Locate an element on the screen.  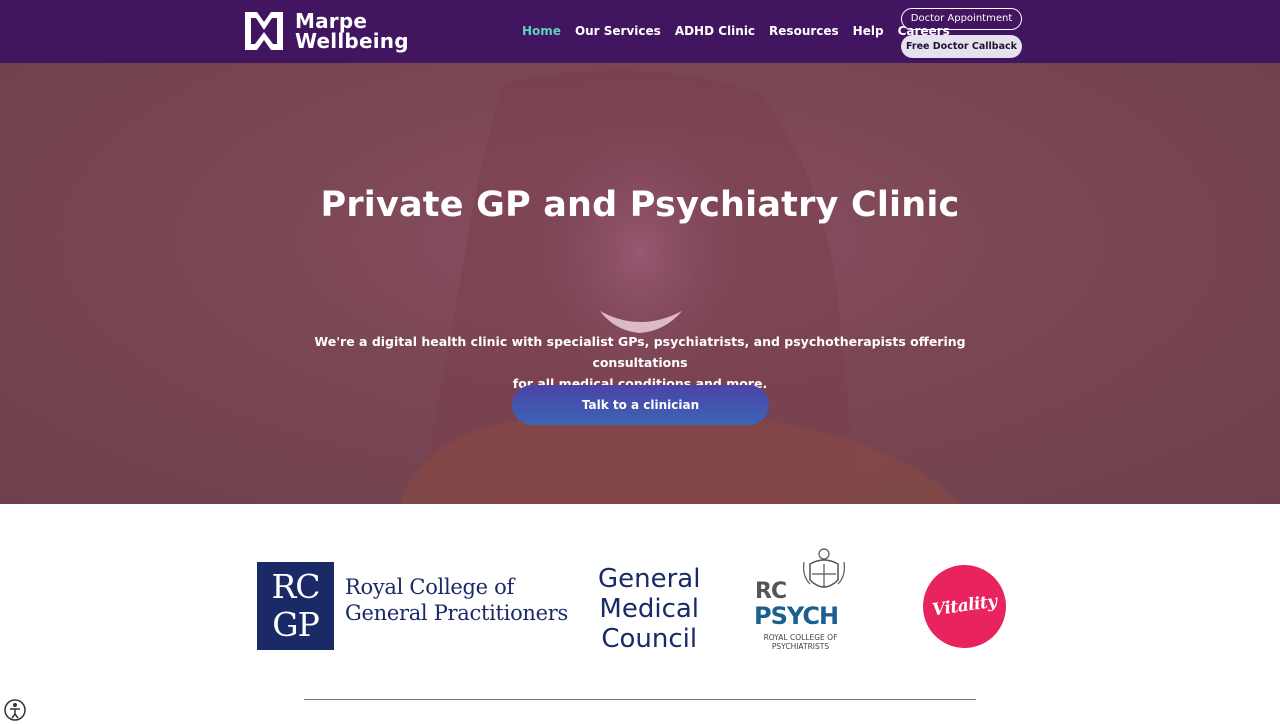
brand-name: Marpe Wellbeing is located at coordinates (352, 31).